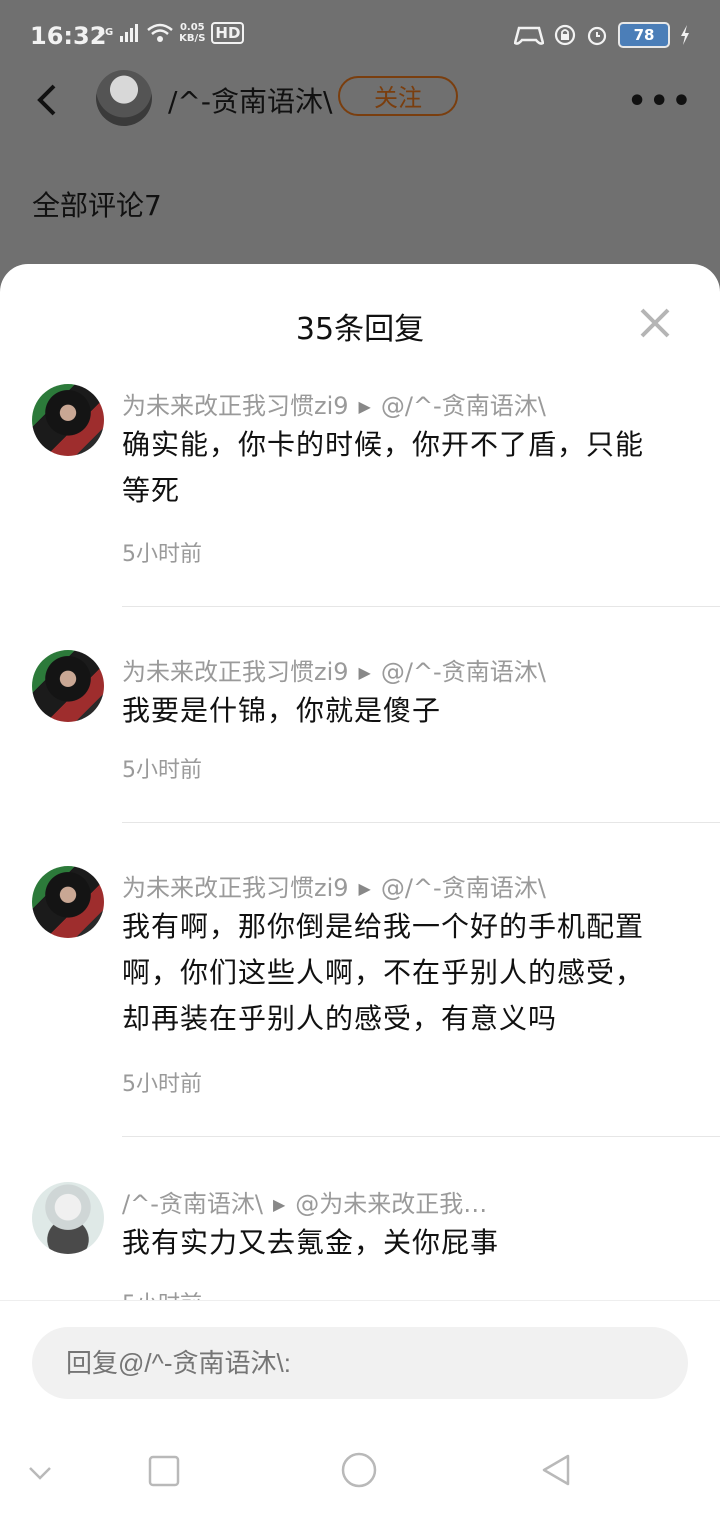 The height and width of the screenshot is (1521, 720). What do you see at coordinates (396, 711) in the screenshot?
I see `reply-text: 我要是什锦，你就是傻子` at bounding box center [396, 711].